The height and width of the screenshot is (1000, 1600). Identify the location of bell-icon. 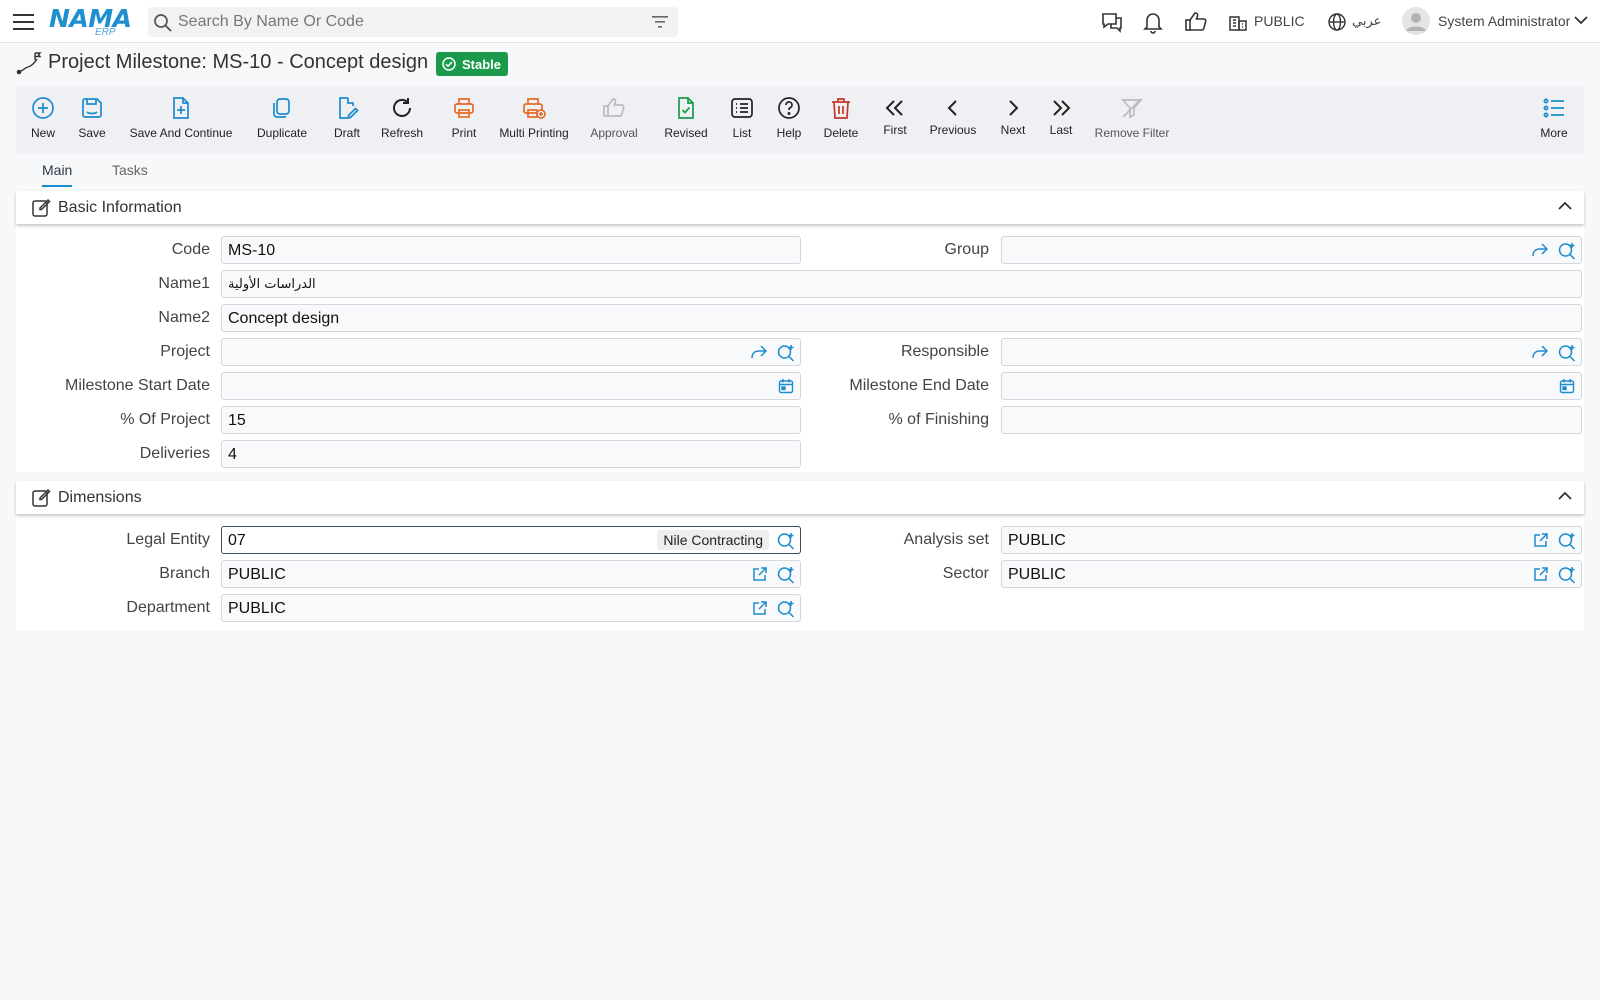
(1153, 22).